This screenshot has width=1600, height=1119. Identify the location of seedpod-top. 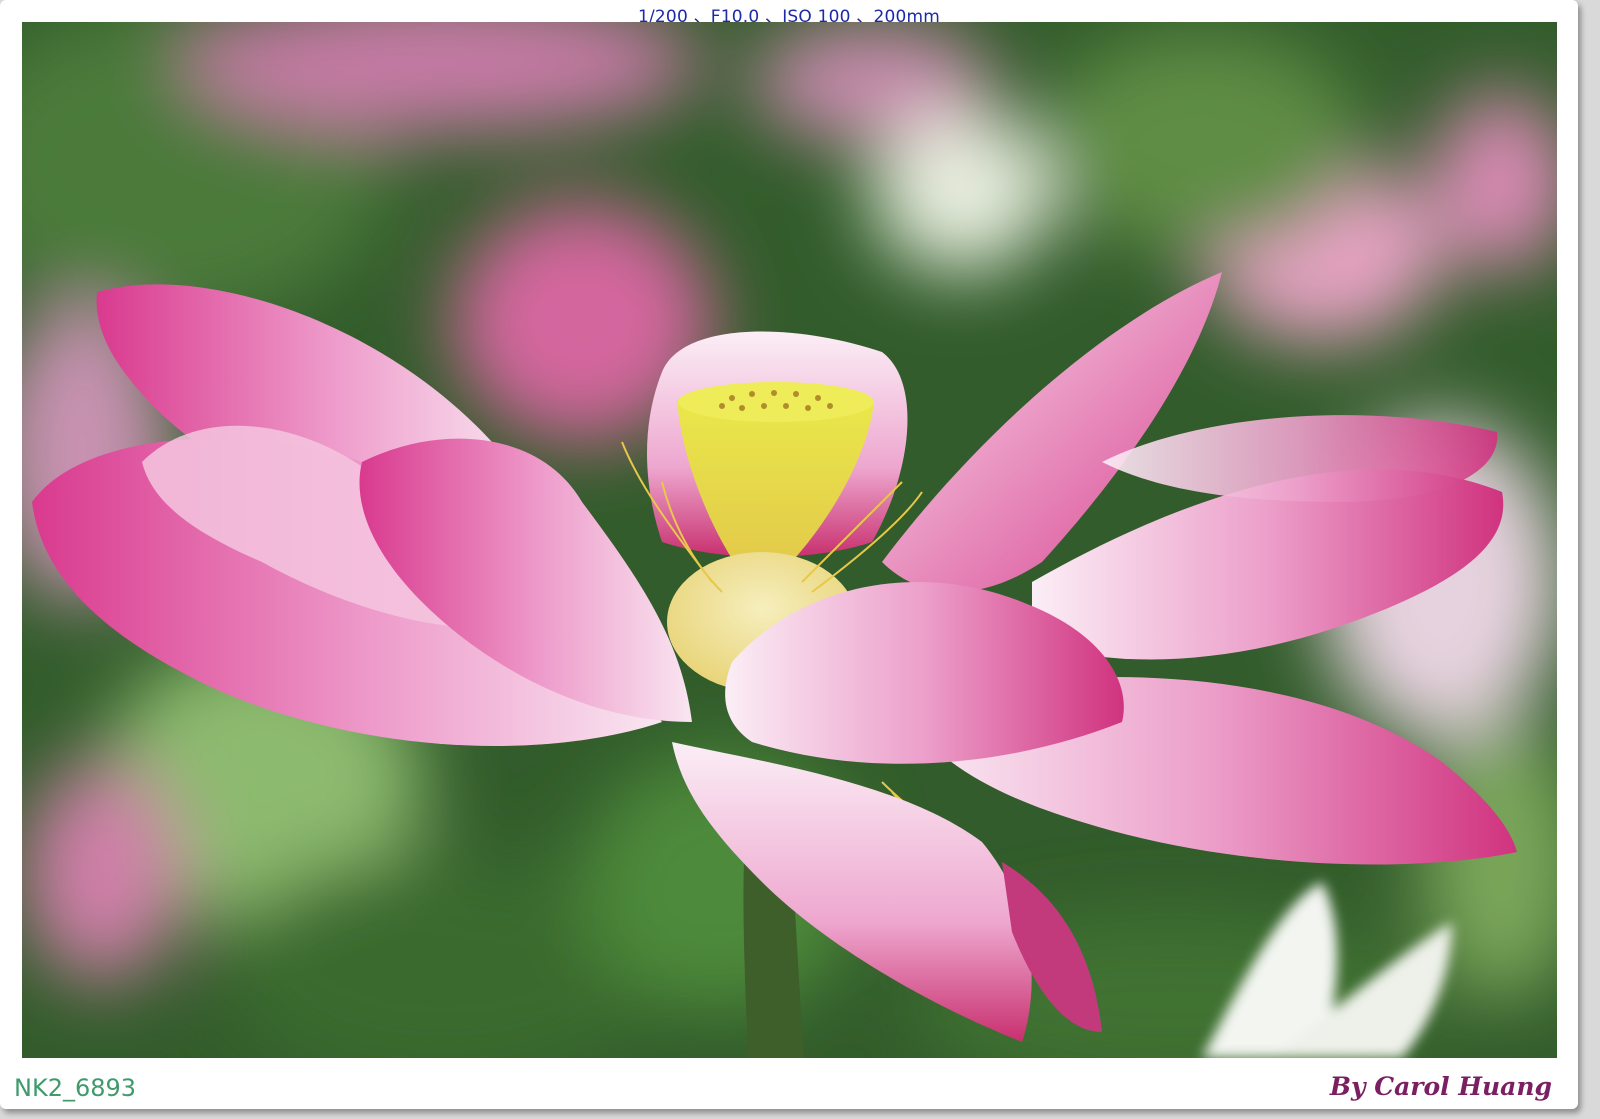
(776, 402).